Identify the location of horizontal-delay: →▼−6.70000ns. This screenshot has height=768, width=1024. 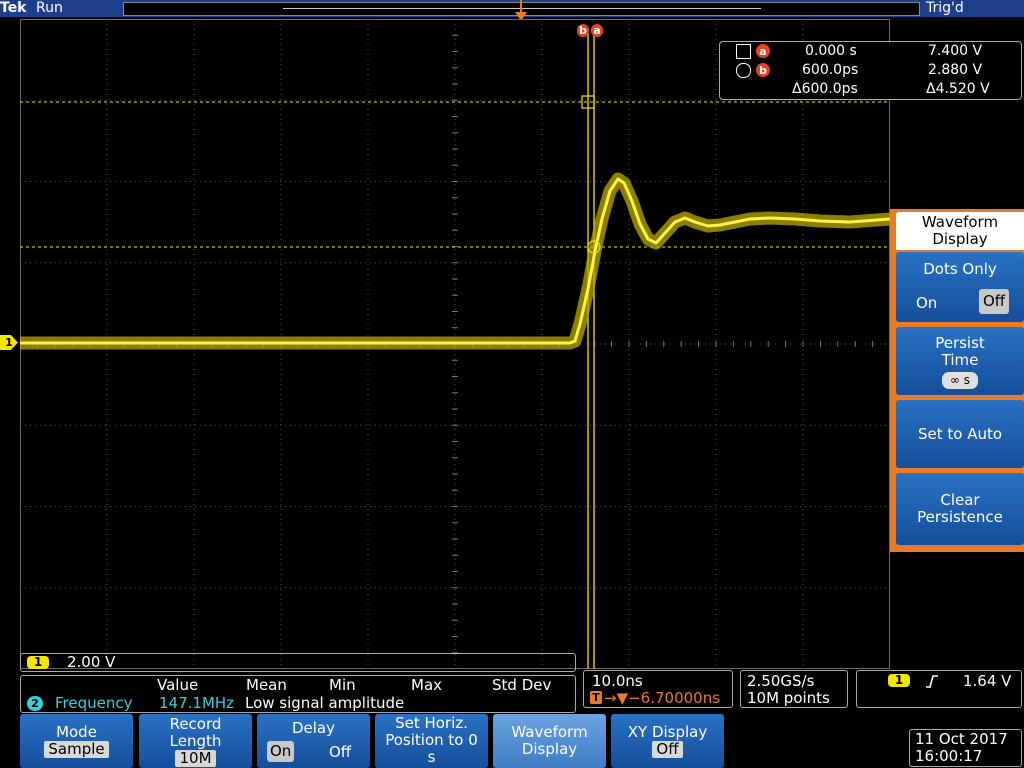
(662, 698).